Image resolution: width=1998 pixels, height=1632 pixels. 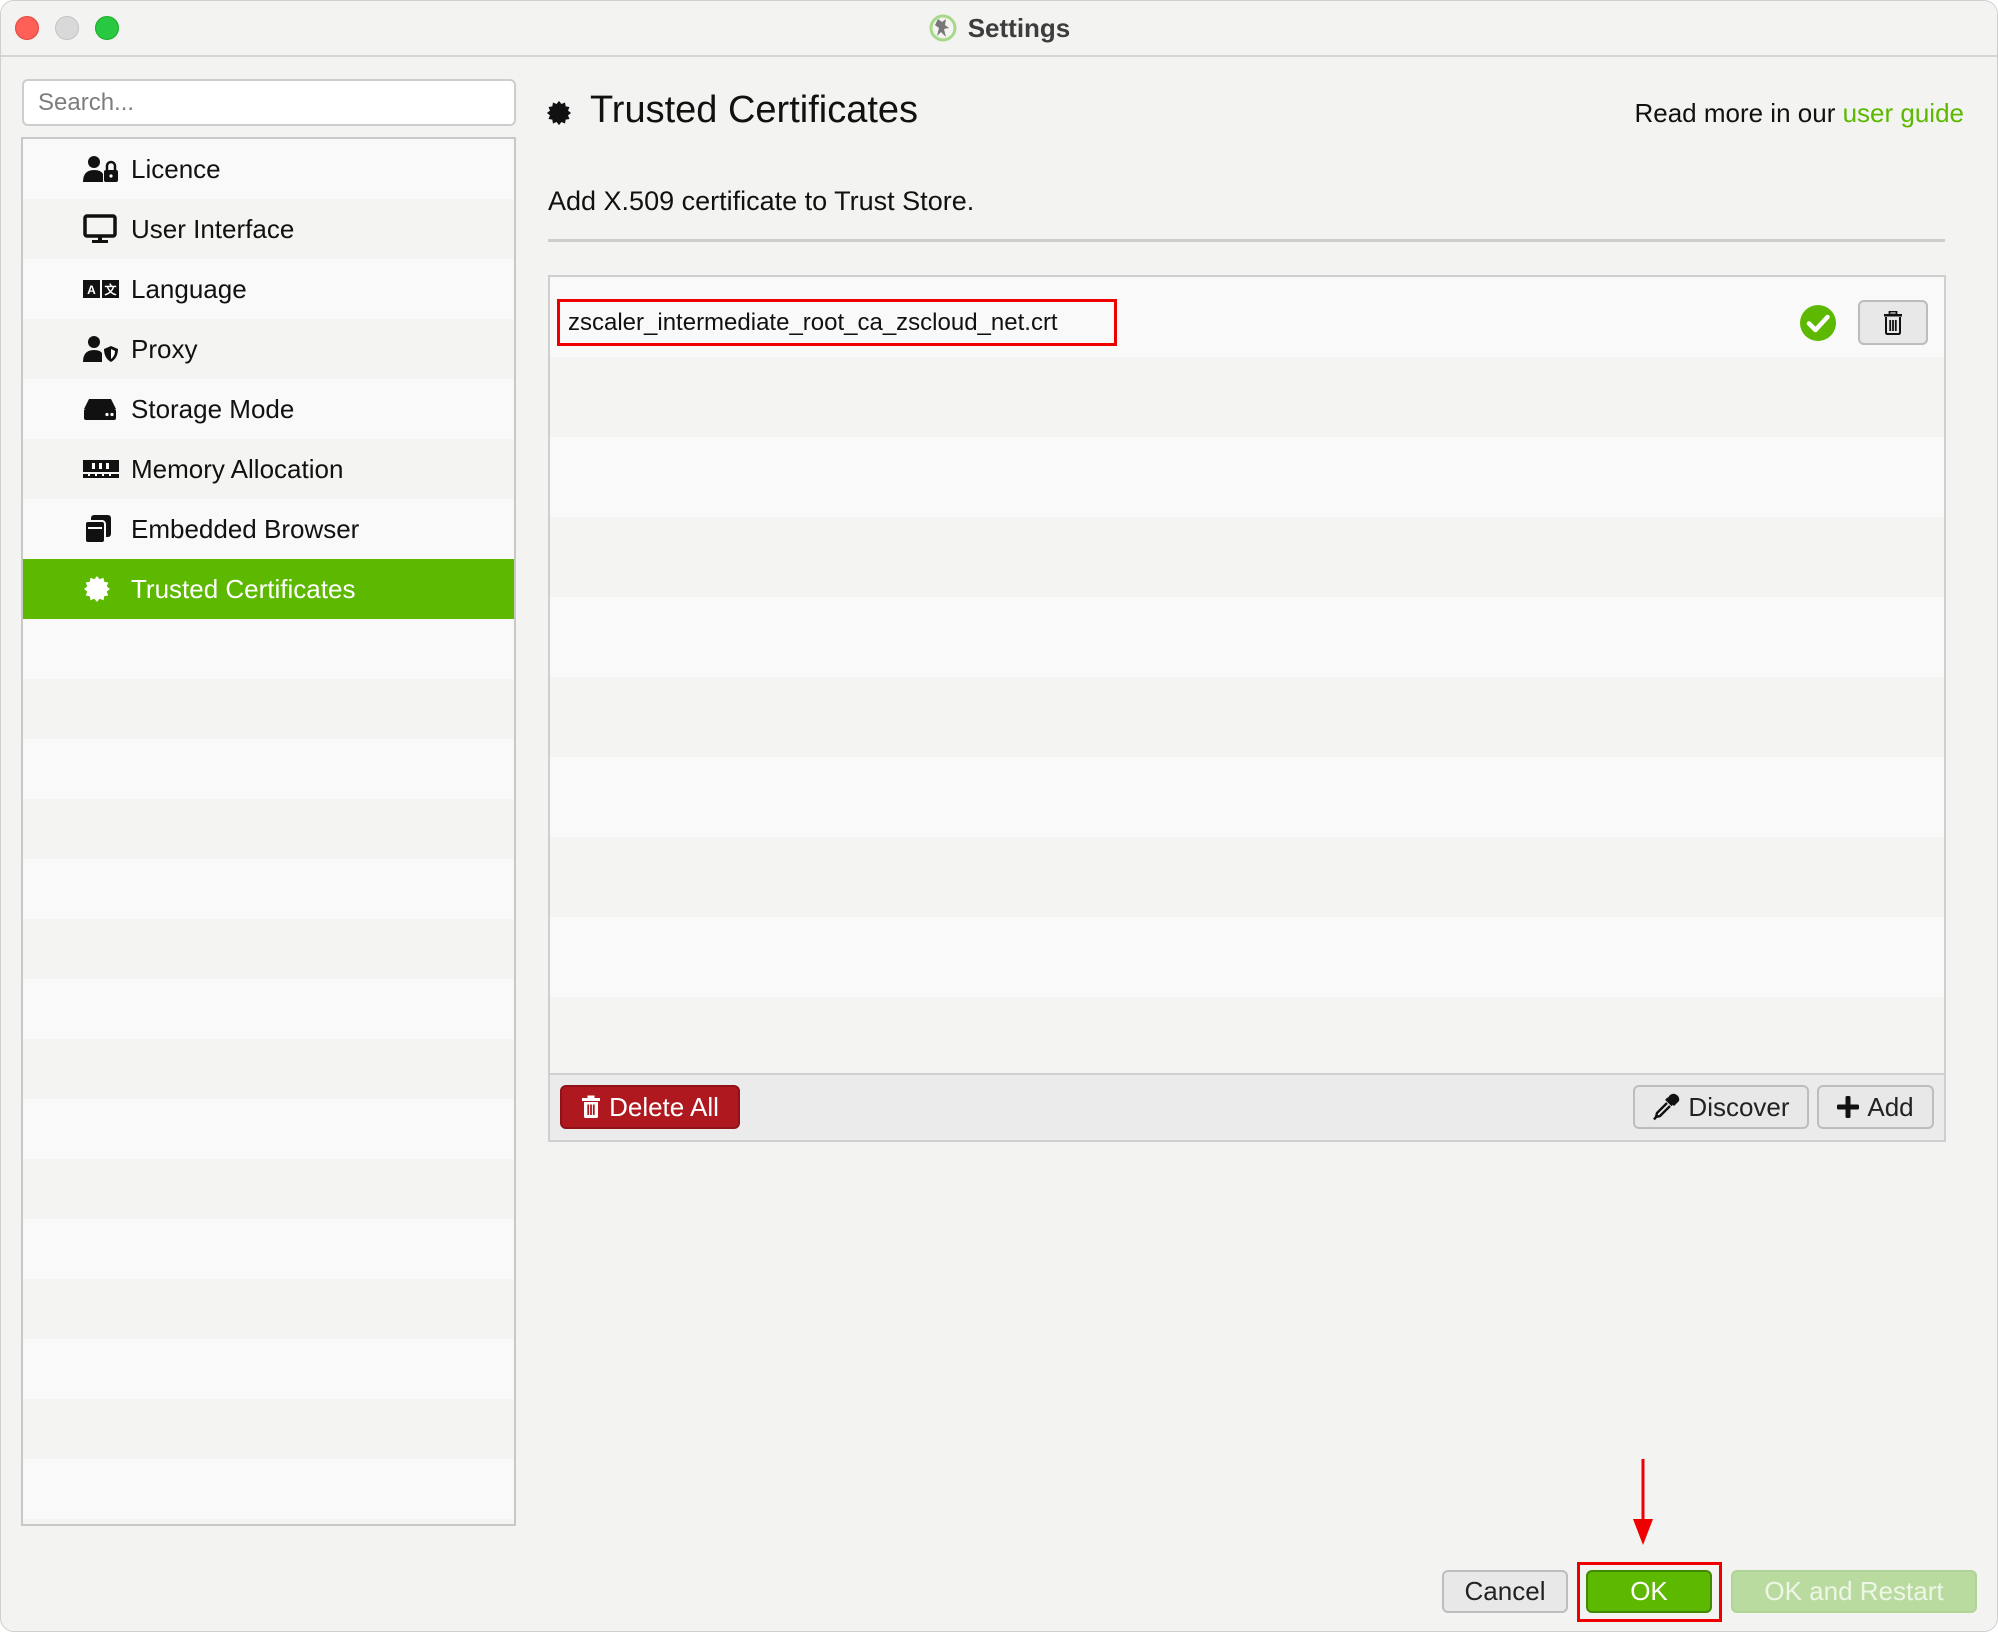 I want to click on sidebar-item-user-interface: User Interface, so click(x=268, y=229).